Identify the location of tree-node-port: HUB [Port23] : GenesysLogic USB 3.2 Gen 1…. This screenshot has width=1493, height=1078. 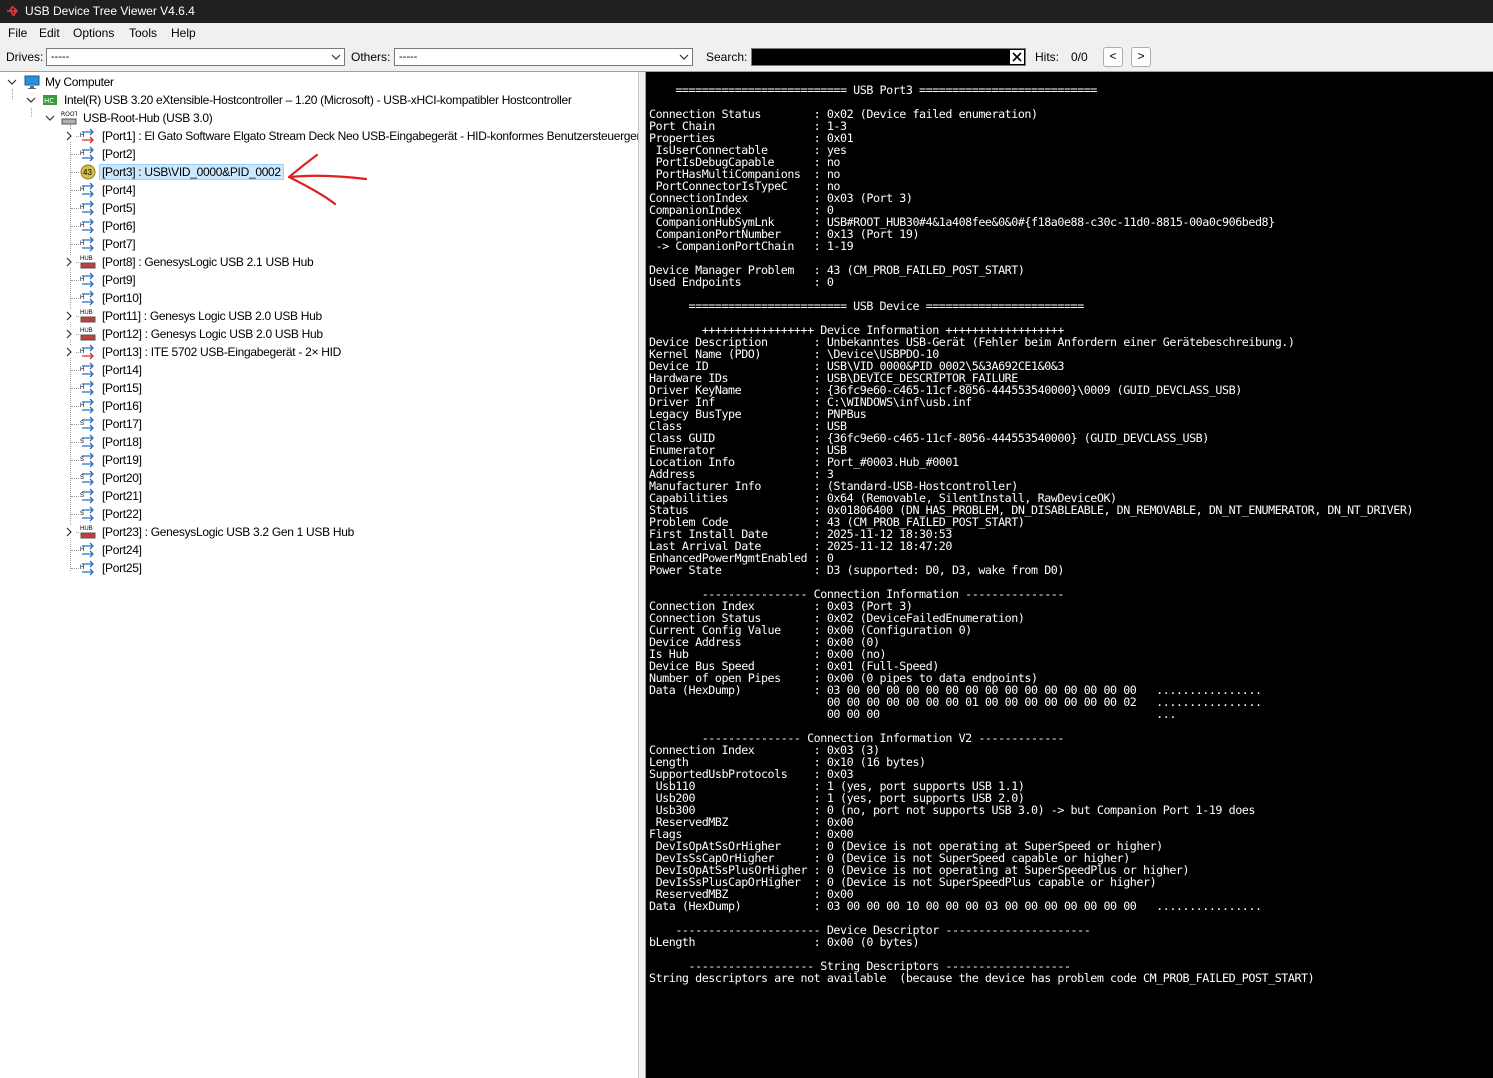
(319, 532).